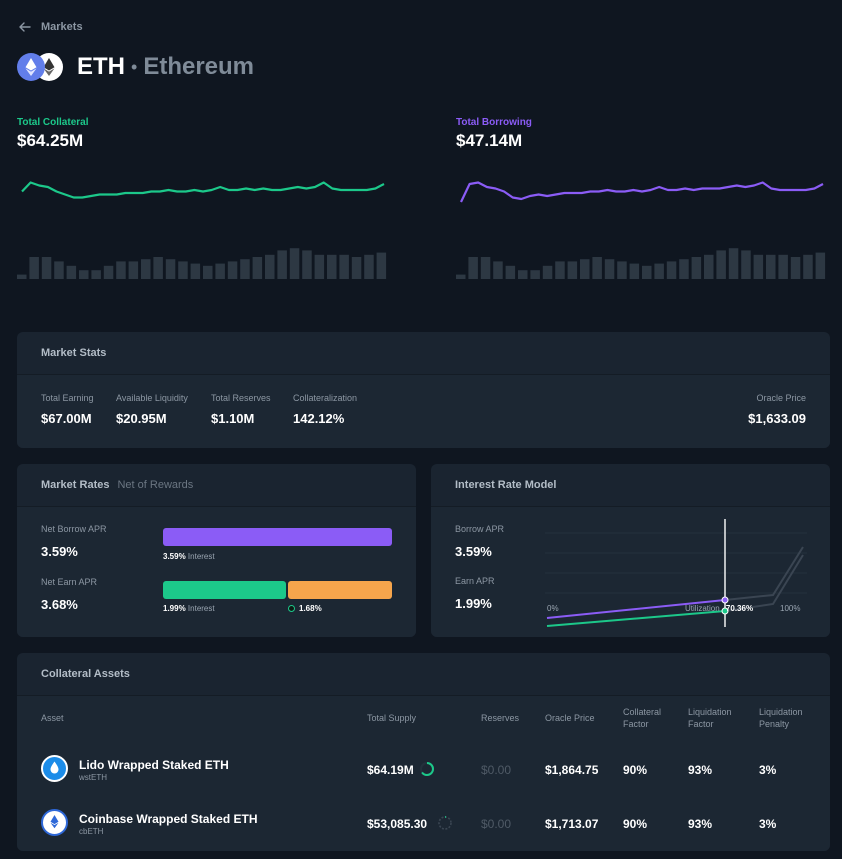  What do you see at coordinates (719, 608) in the screenshot?
I see `utilization-readout: Utilization 70.36%` at bounding box center [719, 608].